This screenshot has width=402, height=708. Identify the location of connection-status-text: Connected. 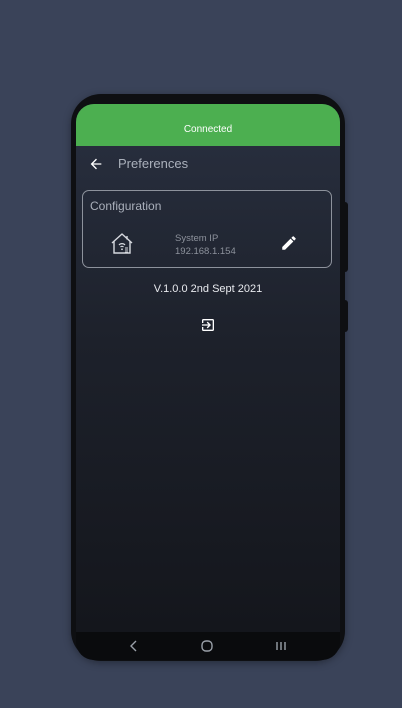
(208, 129).